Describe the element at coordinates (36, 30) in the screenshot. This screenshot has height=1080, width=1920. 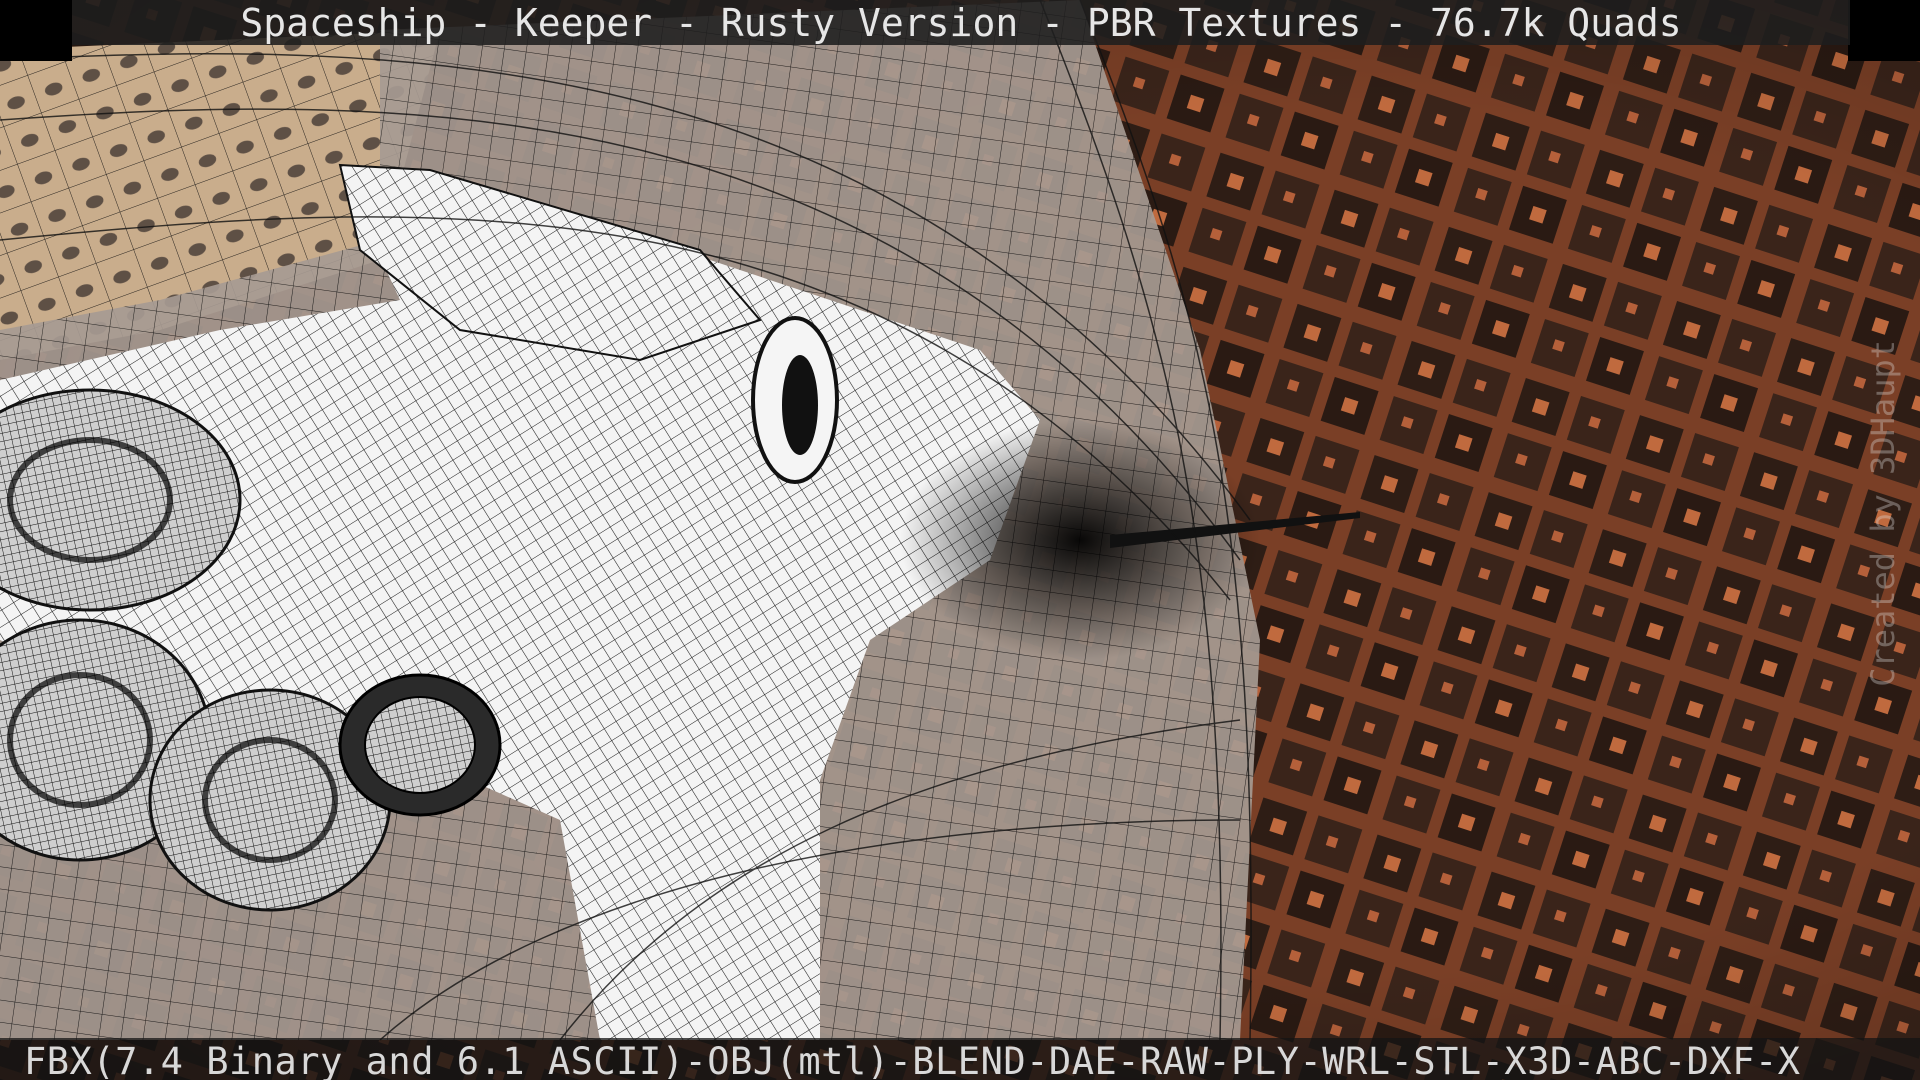
I see `corner-block-left` at that location.